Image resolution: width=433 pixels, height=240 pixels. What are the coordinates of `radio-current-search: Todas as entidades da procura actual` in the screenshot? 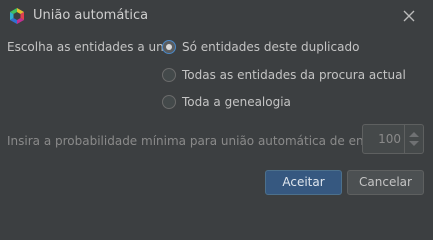 It's located at (284, 75).